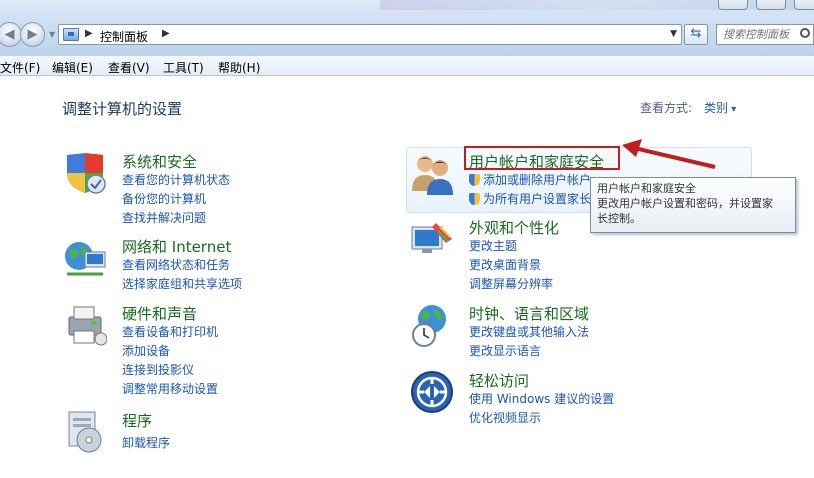 The height and width of the screenshot is (478, 814). Describe the element at coordinates (804, 5) in the screenshot. I see `close-button` at that location.